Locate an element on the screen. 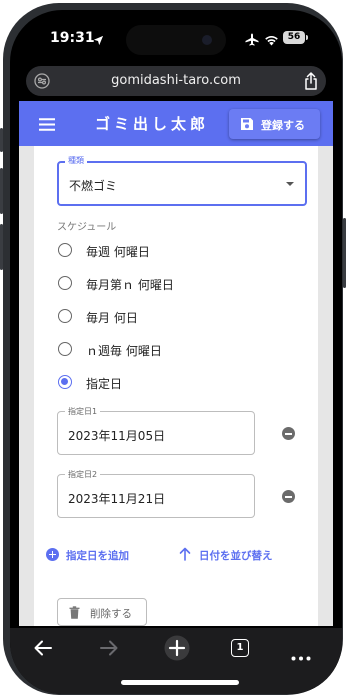 The width and height of the screenshot is (346, 698). add-date-label: 指定日を追加 is located at coordinates (97, 556).